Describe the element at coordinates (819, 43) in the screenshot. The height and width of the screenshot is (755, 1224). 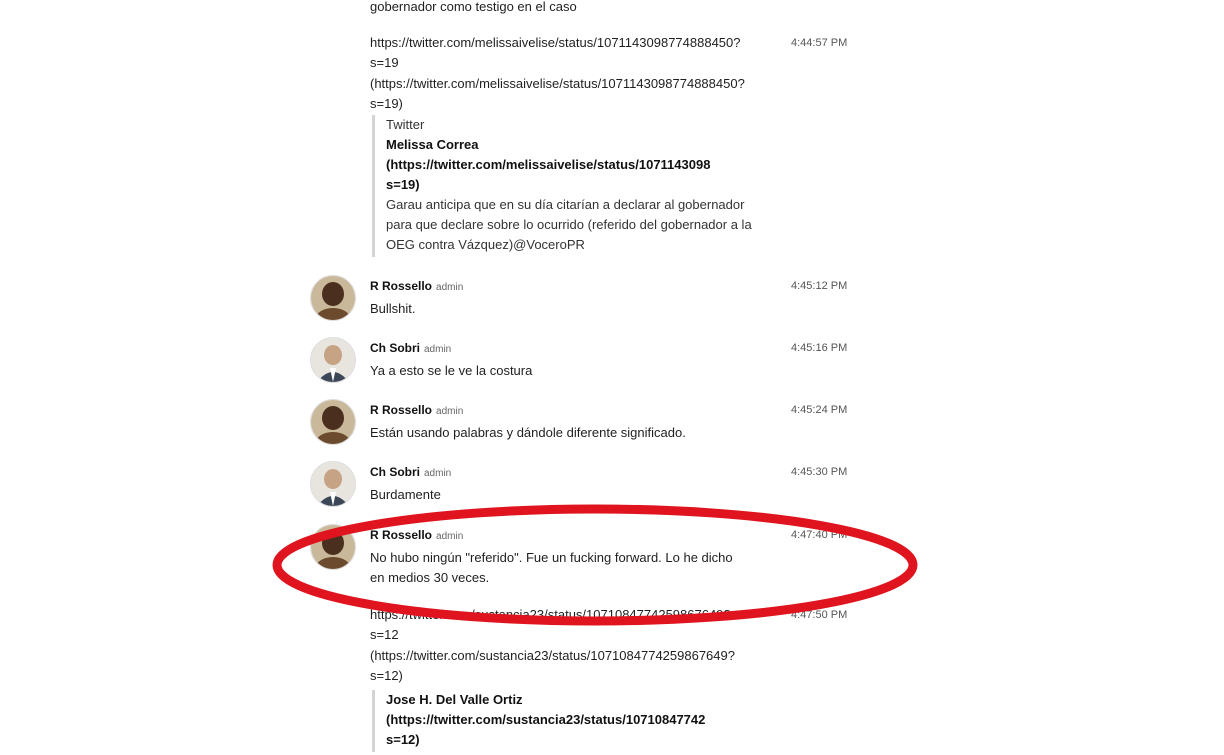
I see `message-timestamp: 4:44:57 PM` at that location.